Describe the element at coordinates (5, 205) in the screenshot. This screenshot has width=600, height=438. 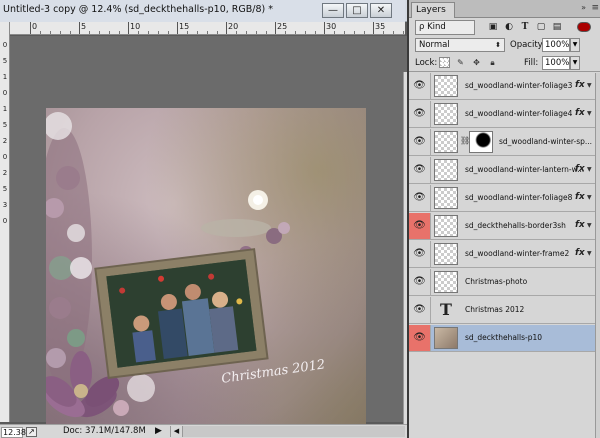
I see `ruler-left-label: 3` at that location.